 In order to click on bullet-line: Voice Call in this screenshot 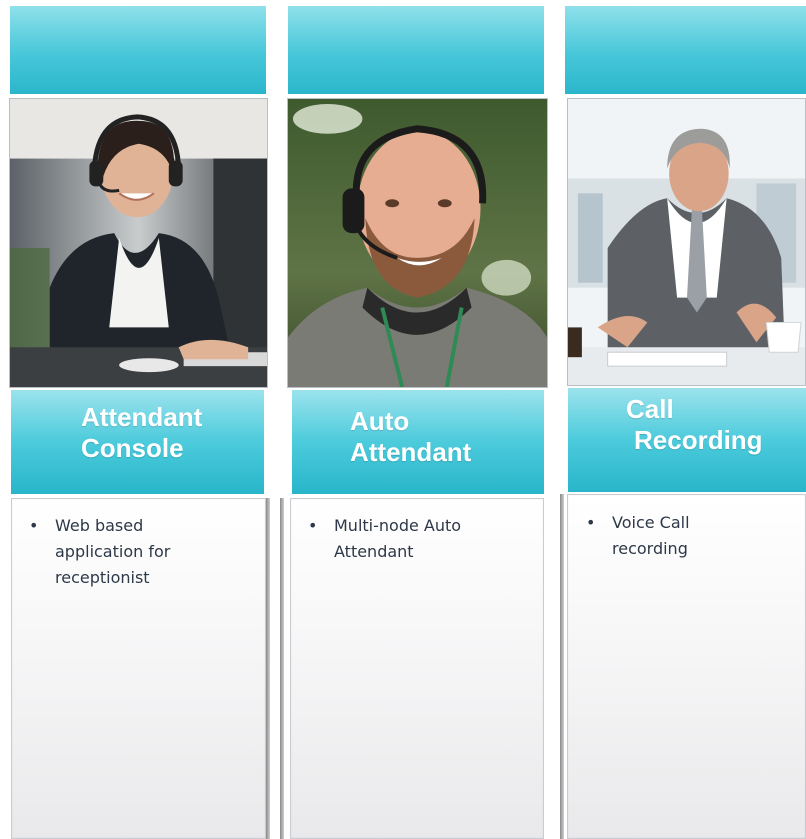, I will do `click(651, 522)`.